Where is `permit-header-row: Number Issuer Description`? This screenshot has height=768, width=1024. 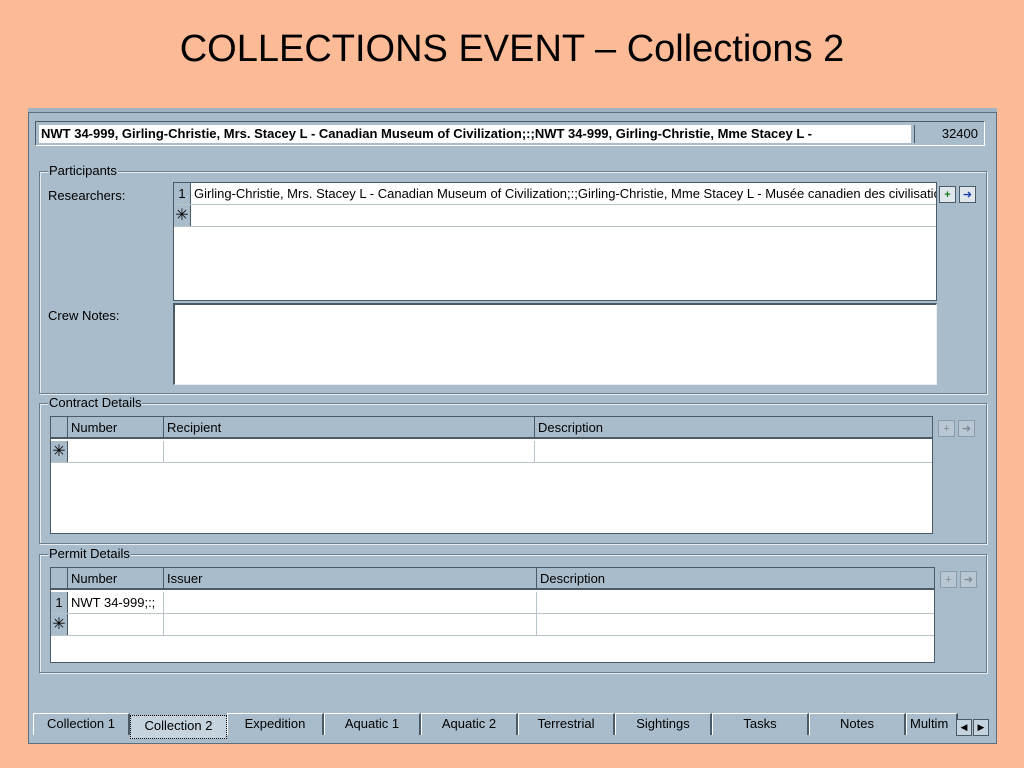 permit-header-row: Number Issuer Description is located at coordinates (492, 579).